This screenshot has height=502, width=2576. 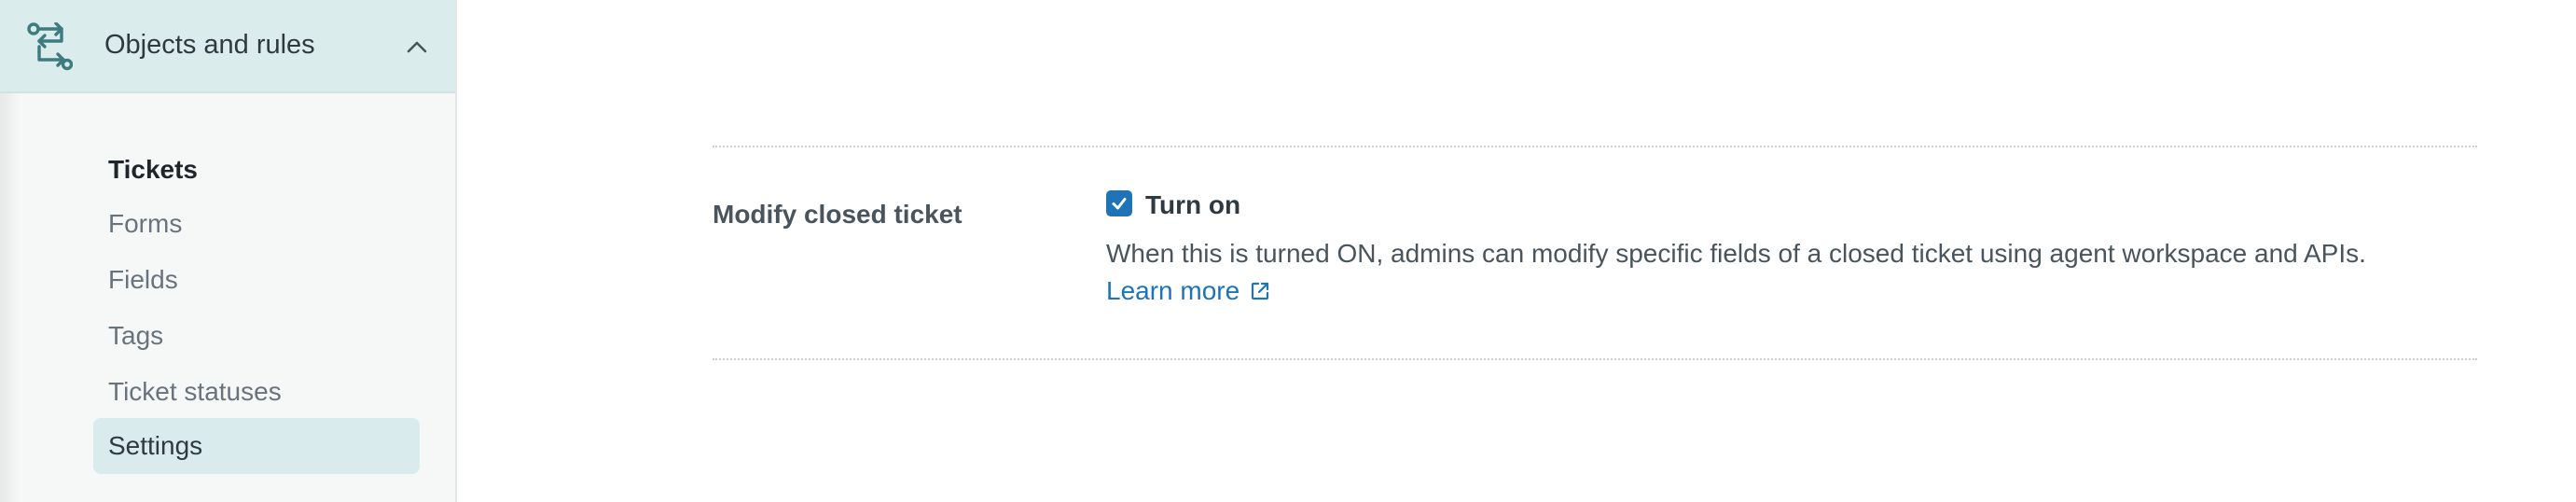 What do you see at coordinates (209, 45) in the screenshot?
I see `section-title: Objects and rules` at bounding box center [209, 45].